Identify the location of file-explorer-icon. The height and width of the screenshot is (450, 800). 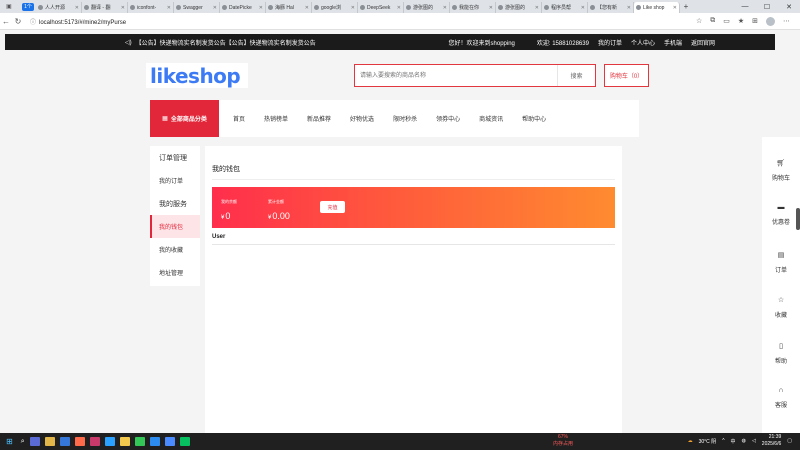
(49, 441).